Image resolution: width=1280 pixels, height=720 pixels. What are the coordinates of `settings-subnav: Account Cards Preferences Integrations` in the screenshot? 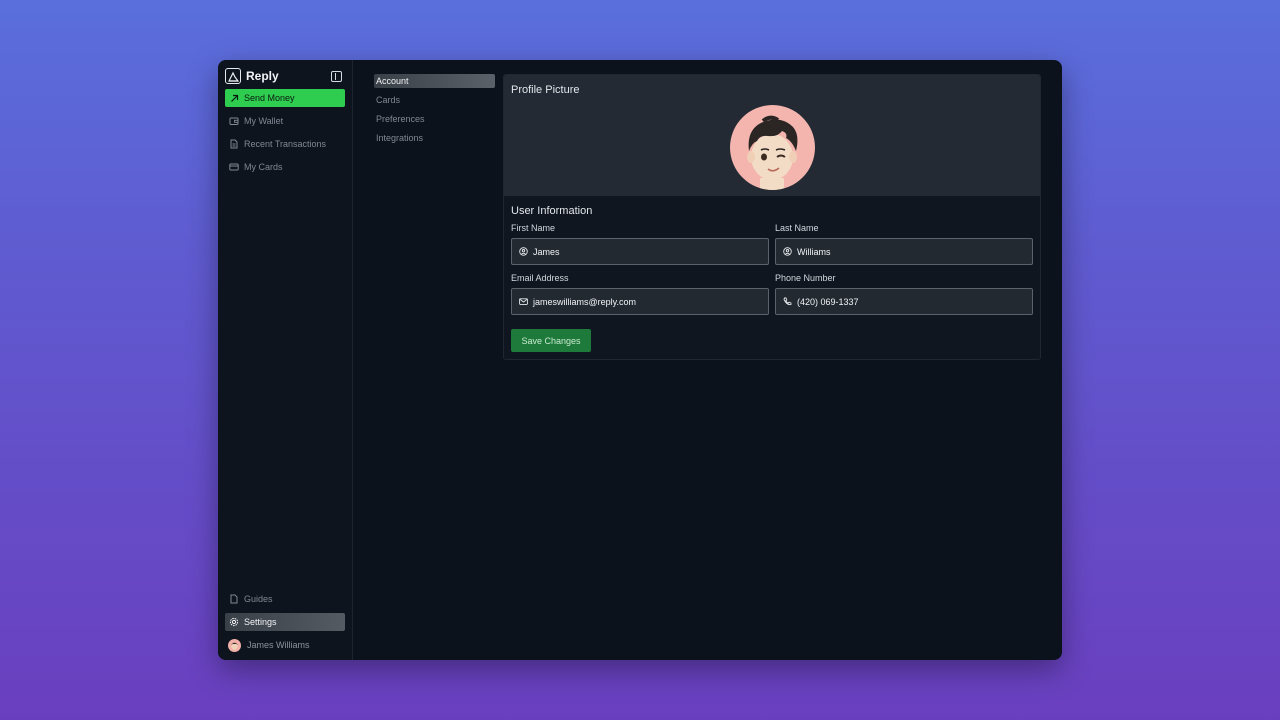 It's located at (428, 360).